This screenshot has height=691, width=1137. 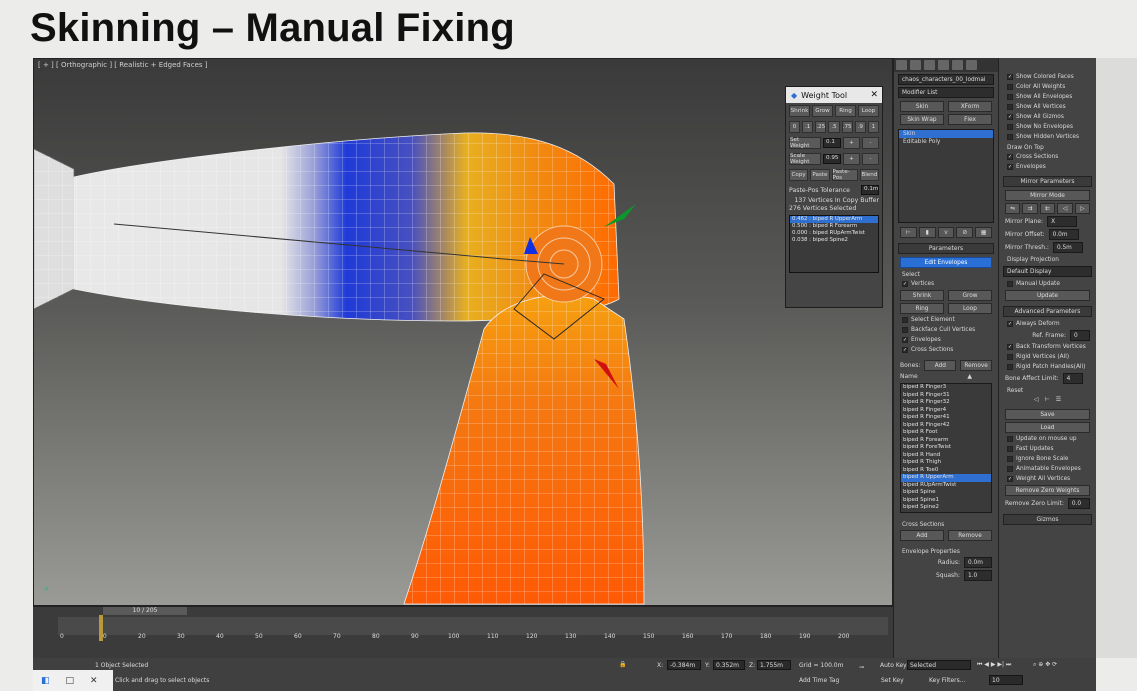 What do you see at coordinates (970, 119) in the screenshot?
I see `flex-mod-button: Flex` at bounding box center [970, 119].